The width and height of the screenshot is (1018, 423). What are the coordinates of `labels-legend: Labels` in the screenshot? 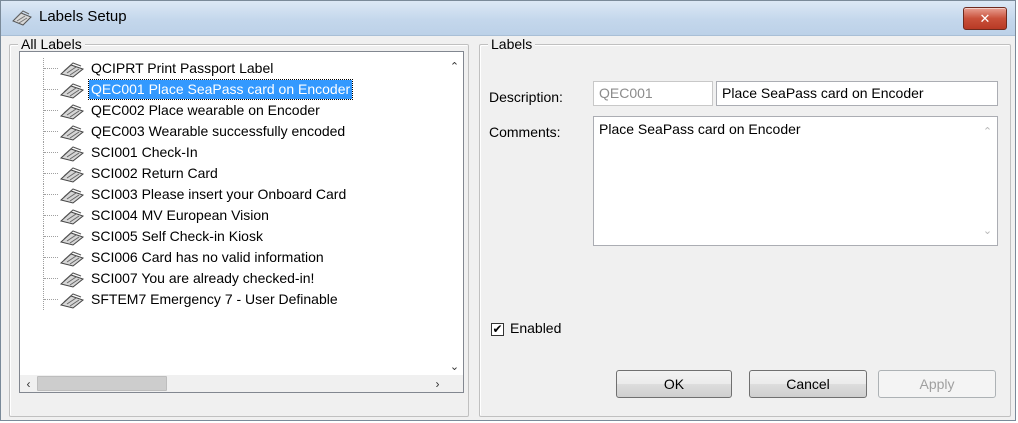 It's located at (512, 44).